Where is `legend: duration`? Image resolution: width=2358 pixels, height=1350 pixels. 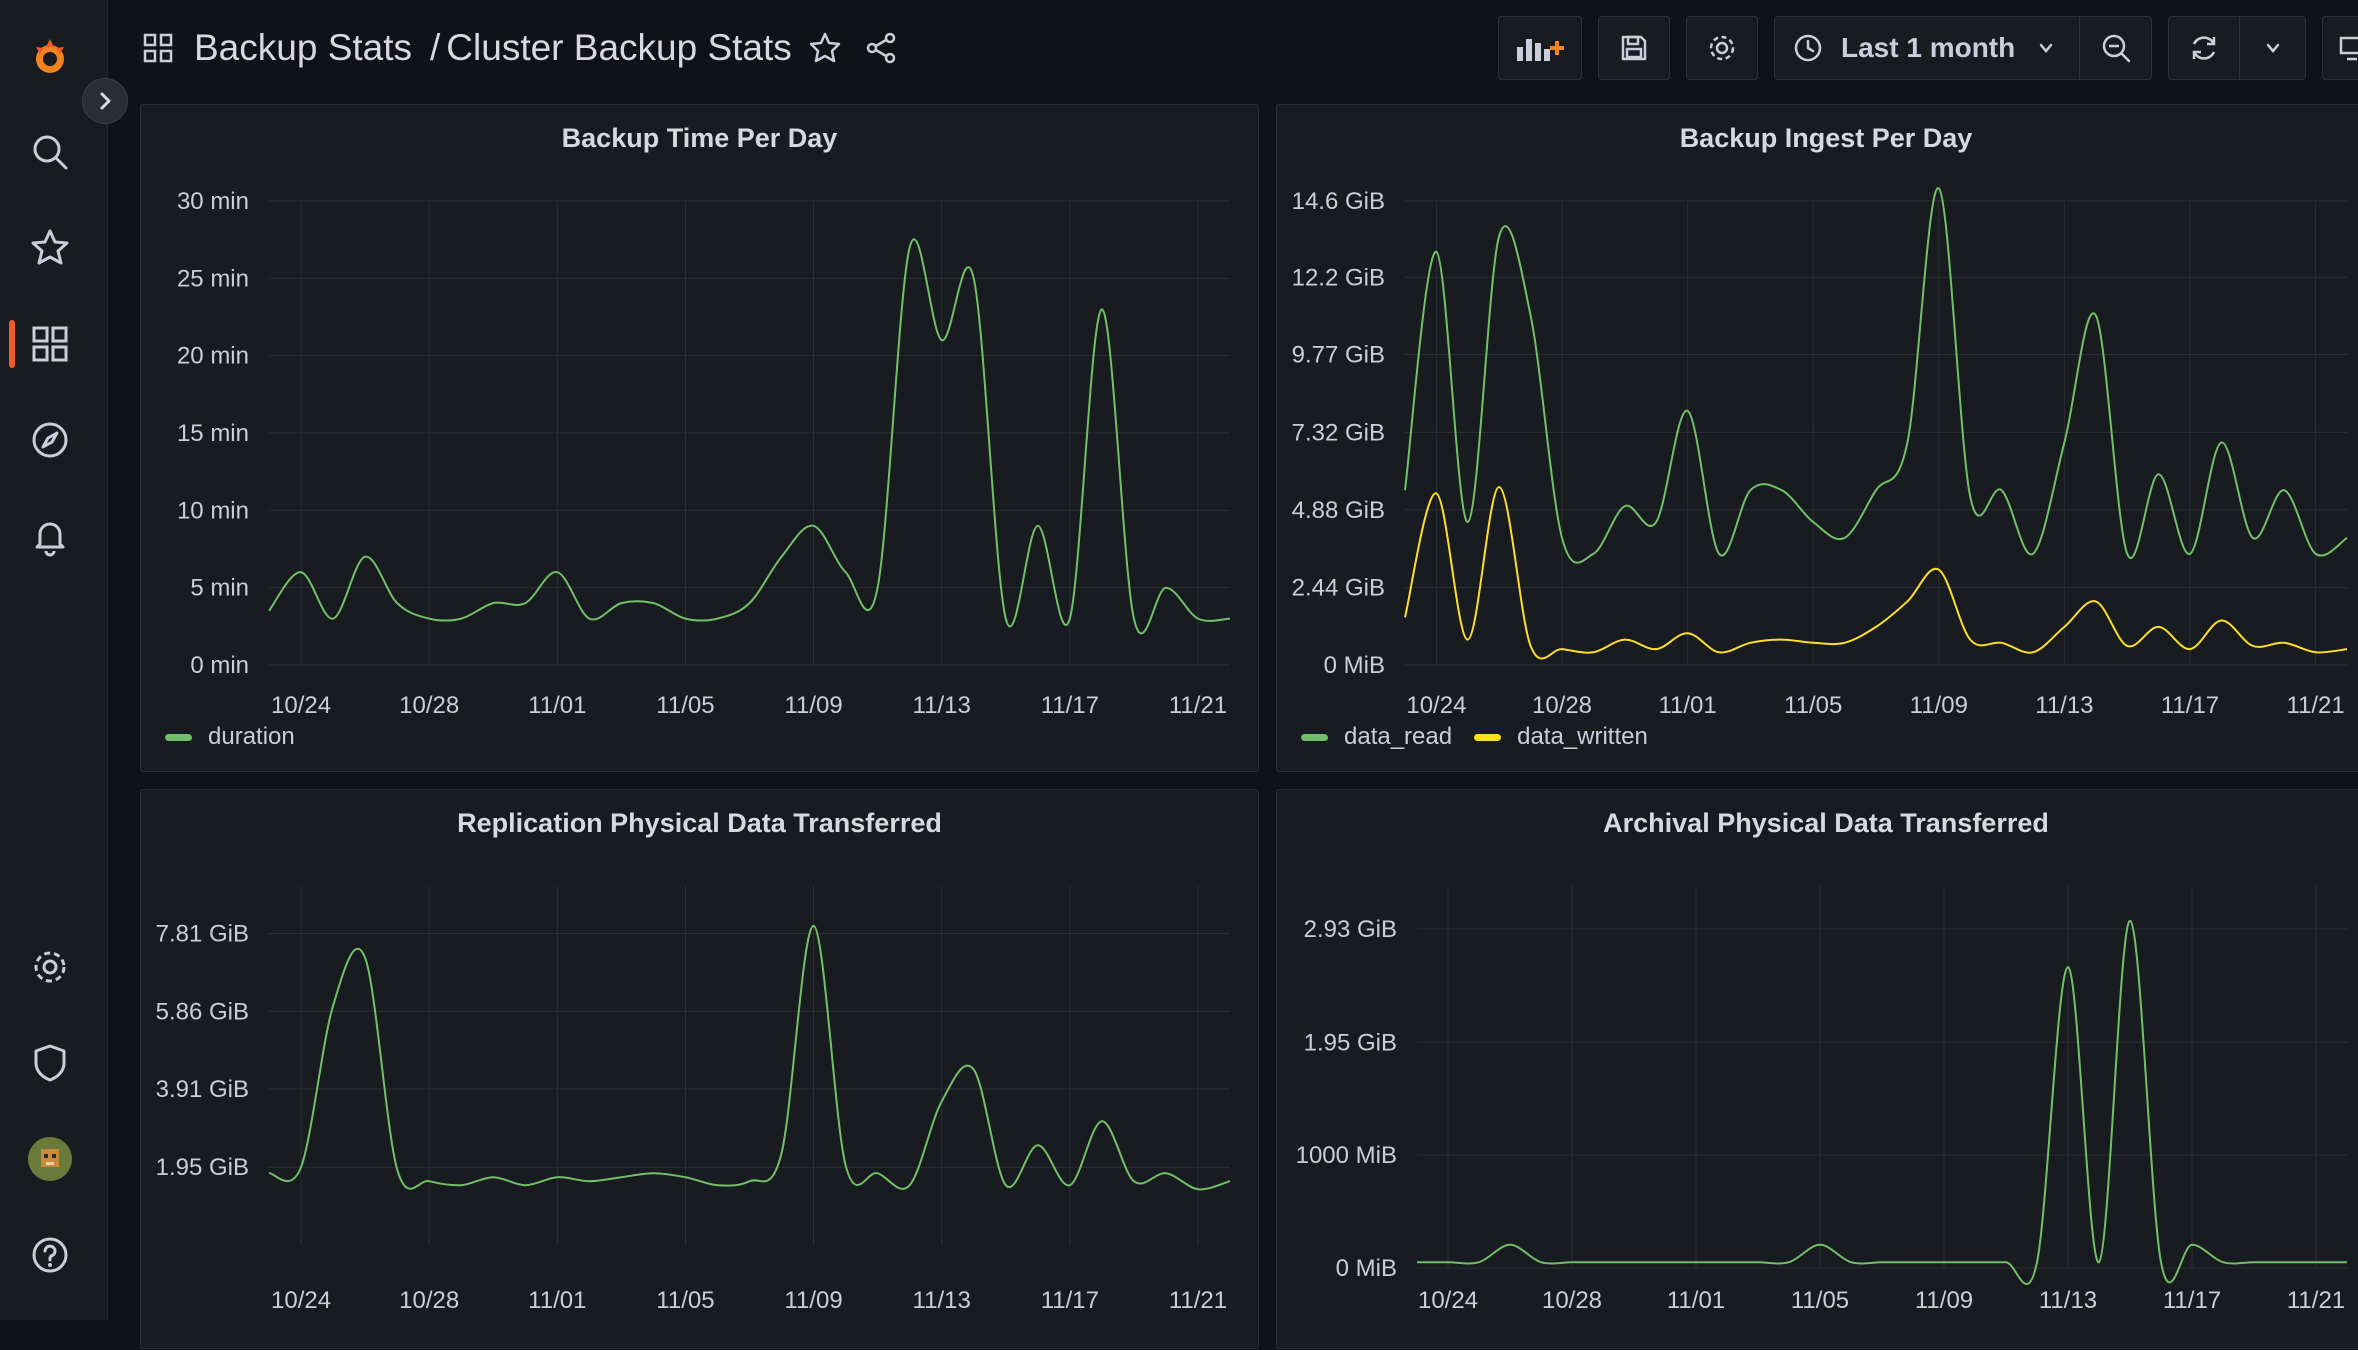 legend: duration is located at coordinates (241, 737).